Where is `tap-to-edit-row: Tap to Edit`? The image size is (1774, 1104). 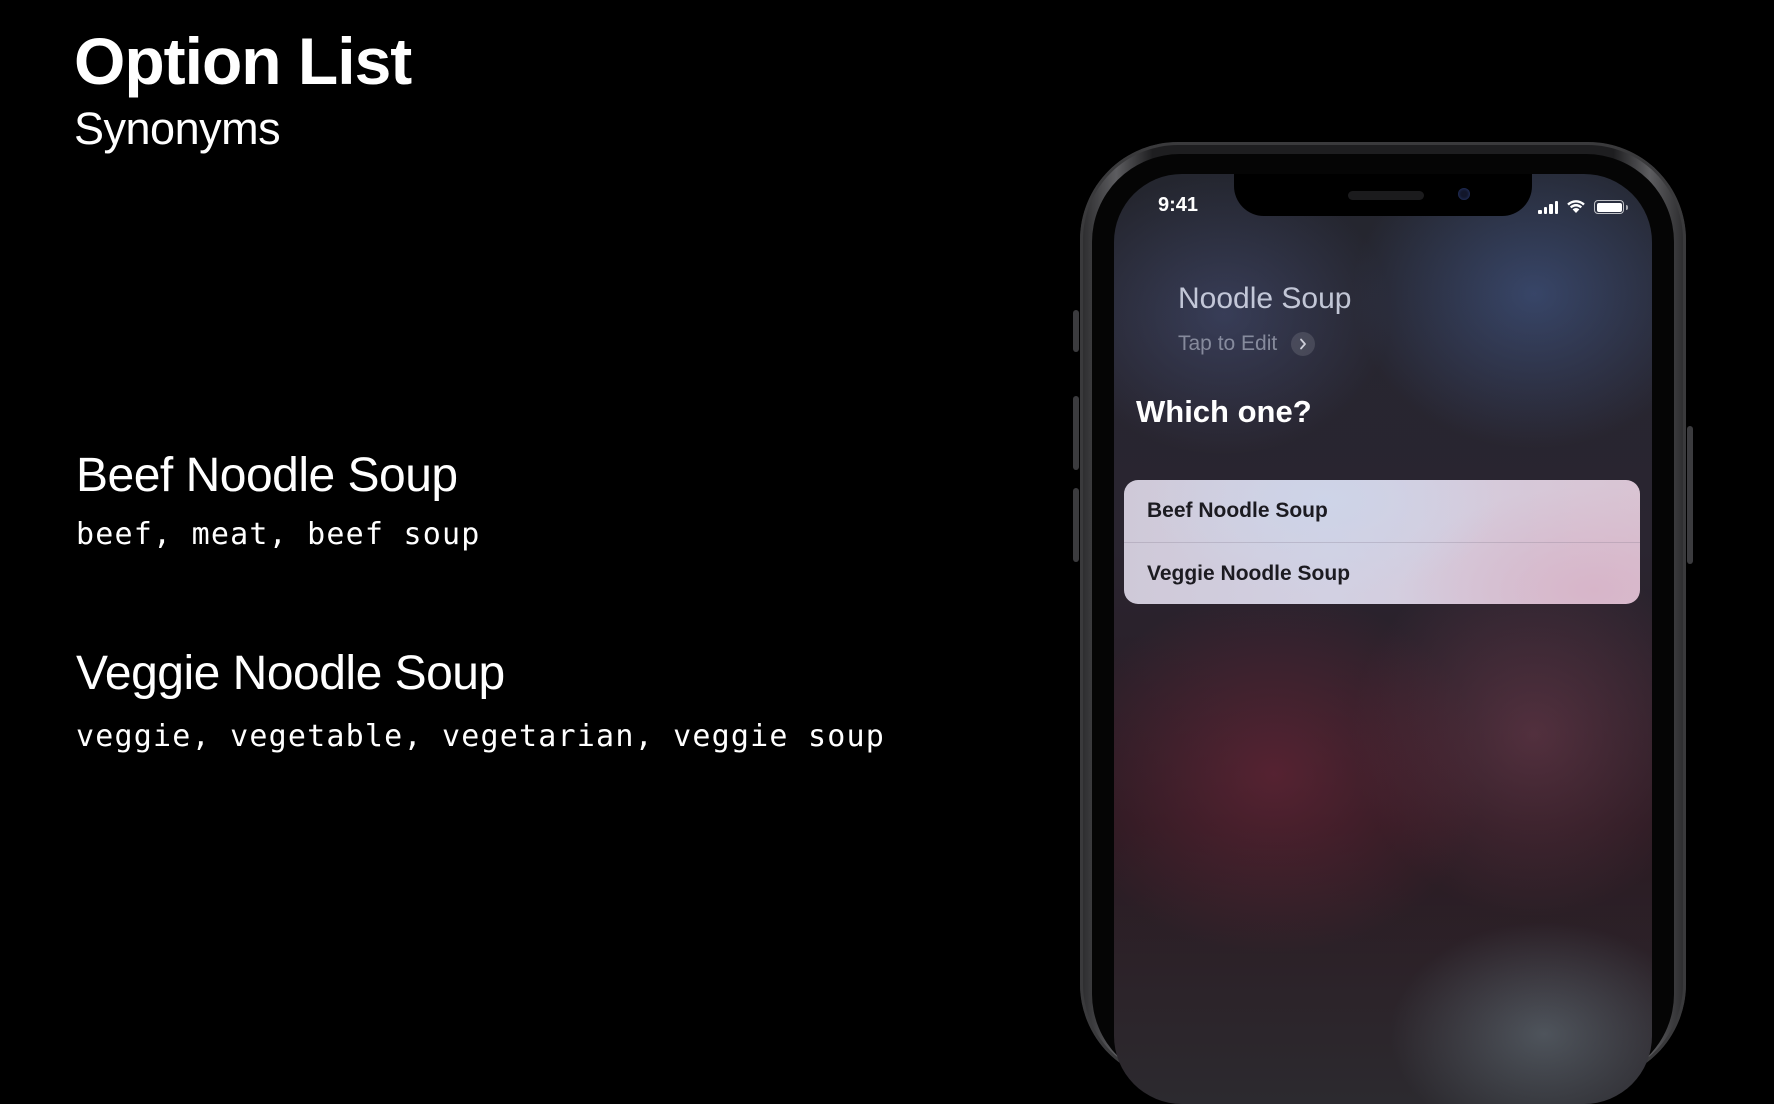
tap-to-edit-row: Tap to Edit is located at coordinates (1247, 344).